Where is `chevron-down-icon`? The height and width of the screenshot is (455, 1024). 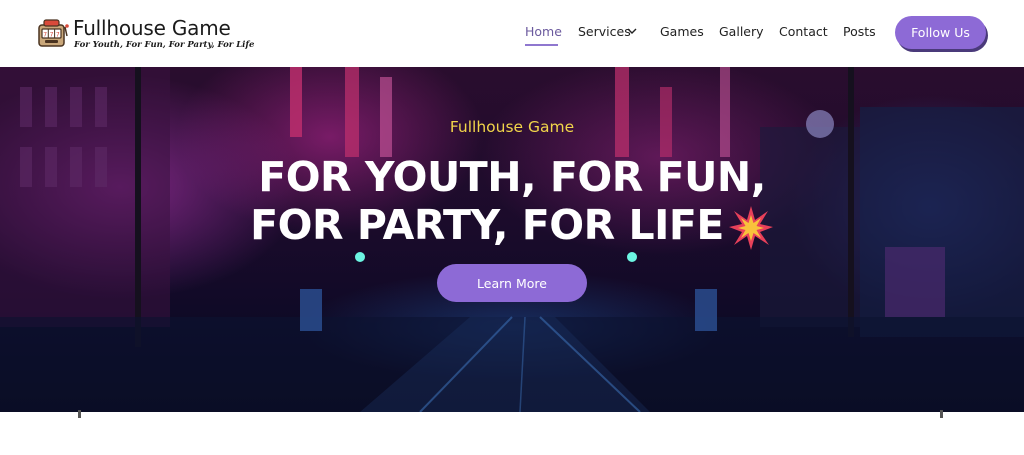
chevron-down-icon is located at coordinates (632, 31).